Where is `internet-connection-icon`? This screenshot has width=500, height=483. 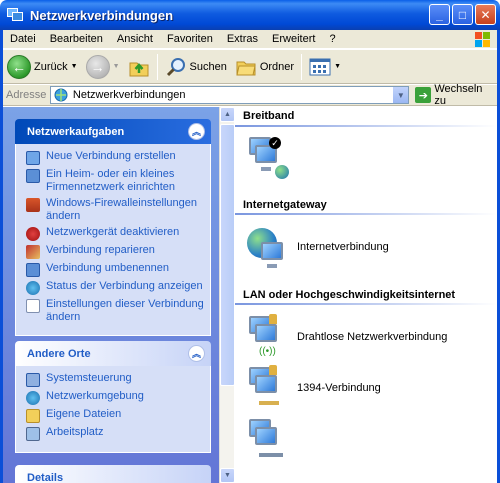 internet-connection-icon is located at coordinates (268, 247).